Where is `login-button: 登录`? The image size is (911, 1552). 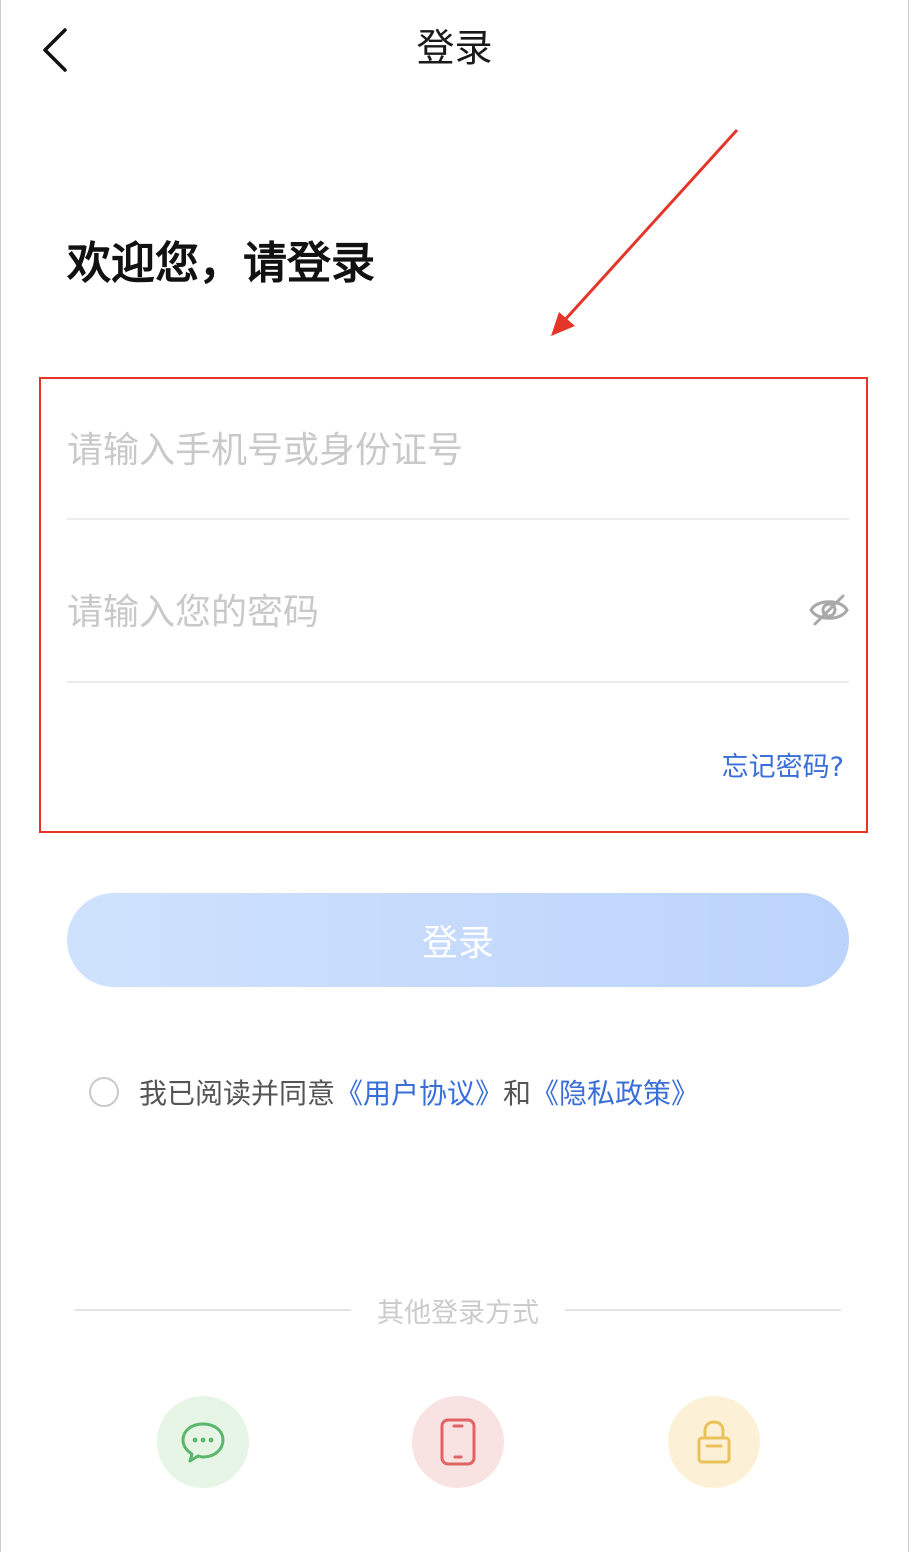 login-button: 登录 is located at coordinates (458, 940).